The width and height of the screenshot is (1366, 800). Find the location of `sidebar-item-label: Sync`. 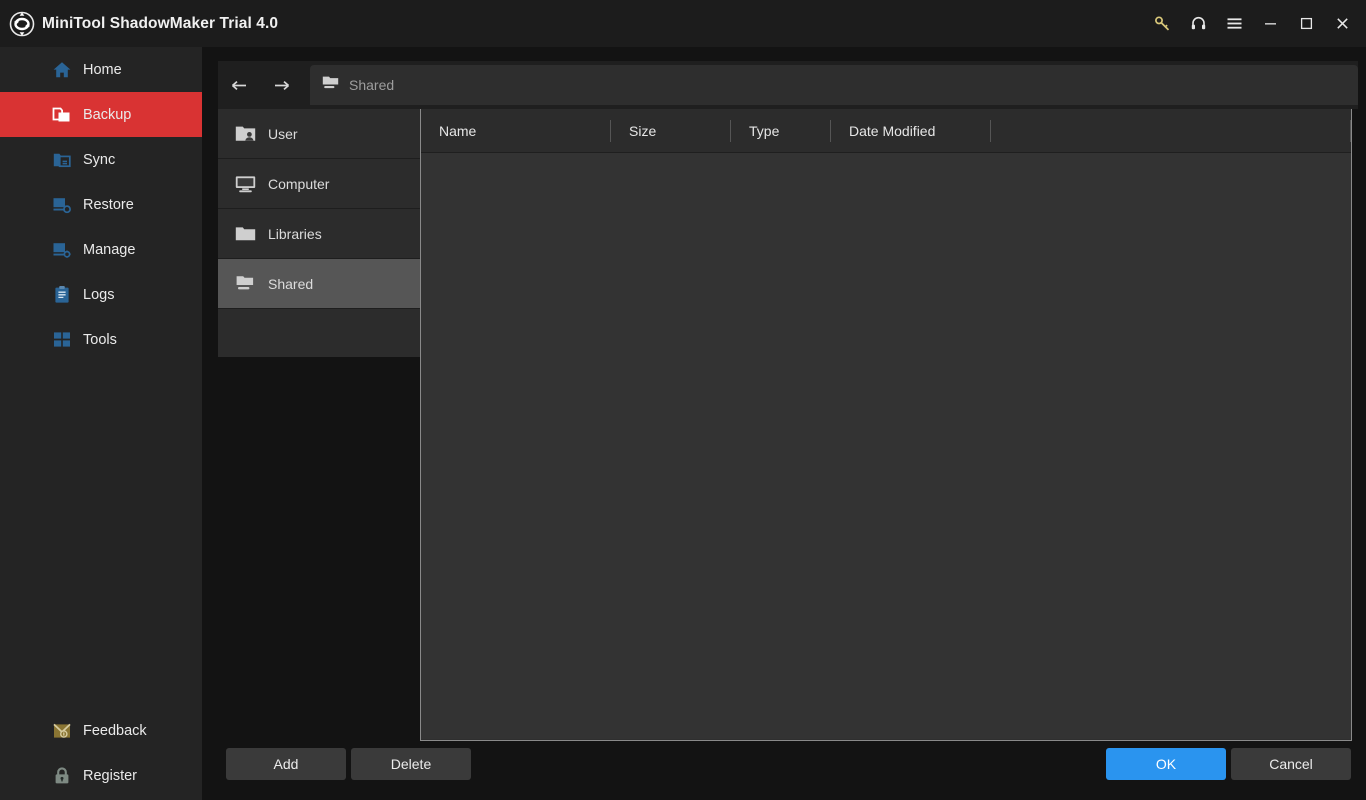

sidebar-item-label: Sync is located at coordinates (99, 159).